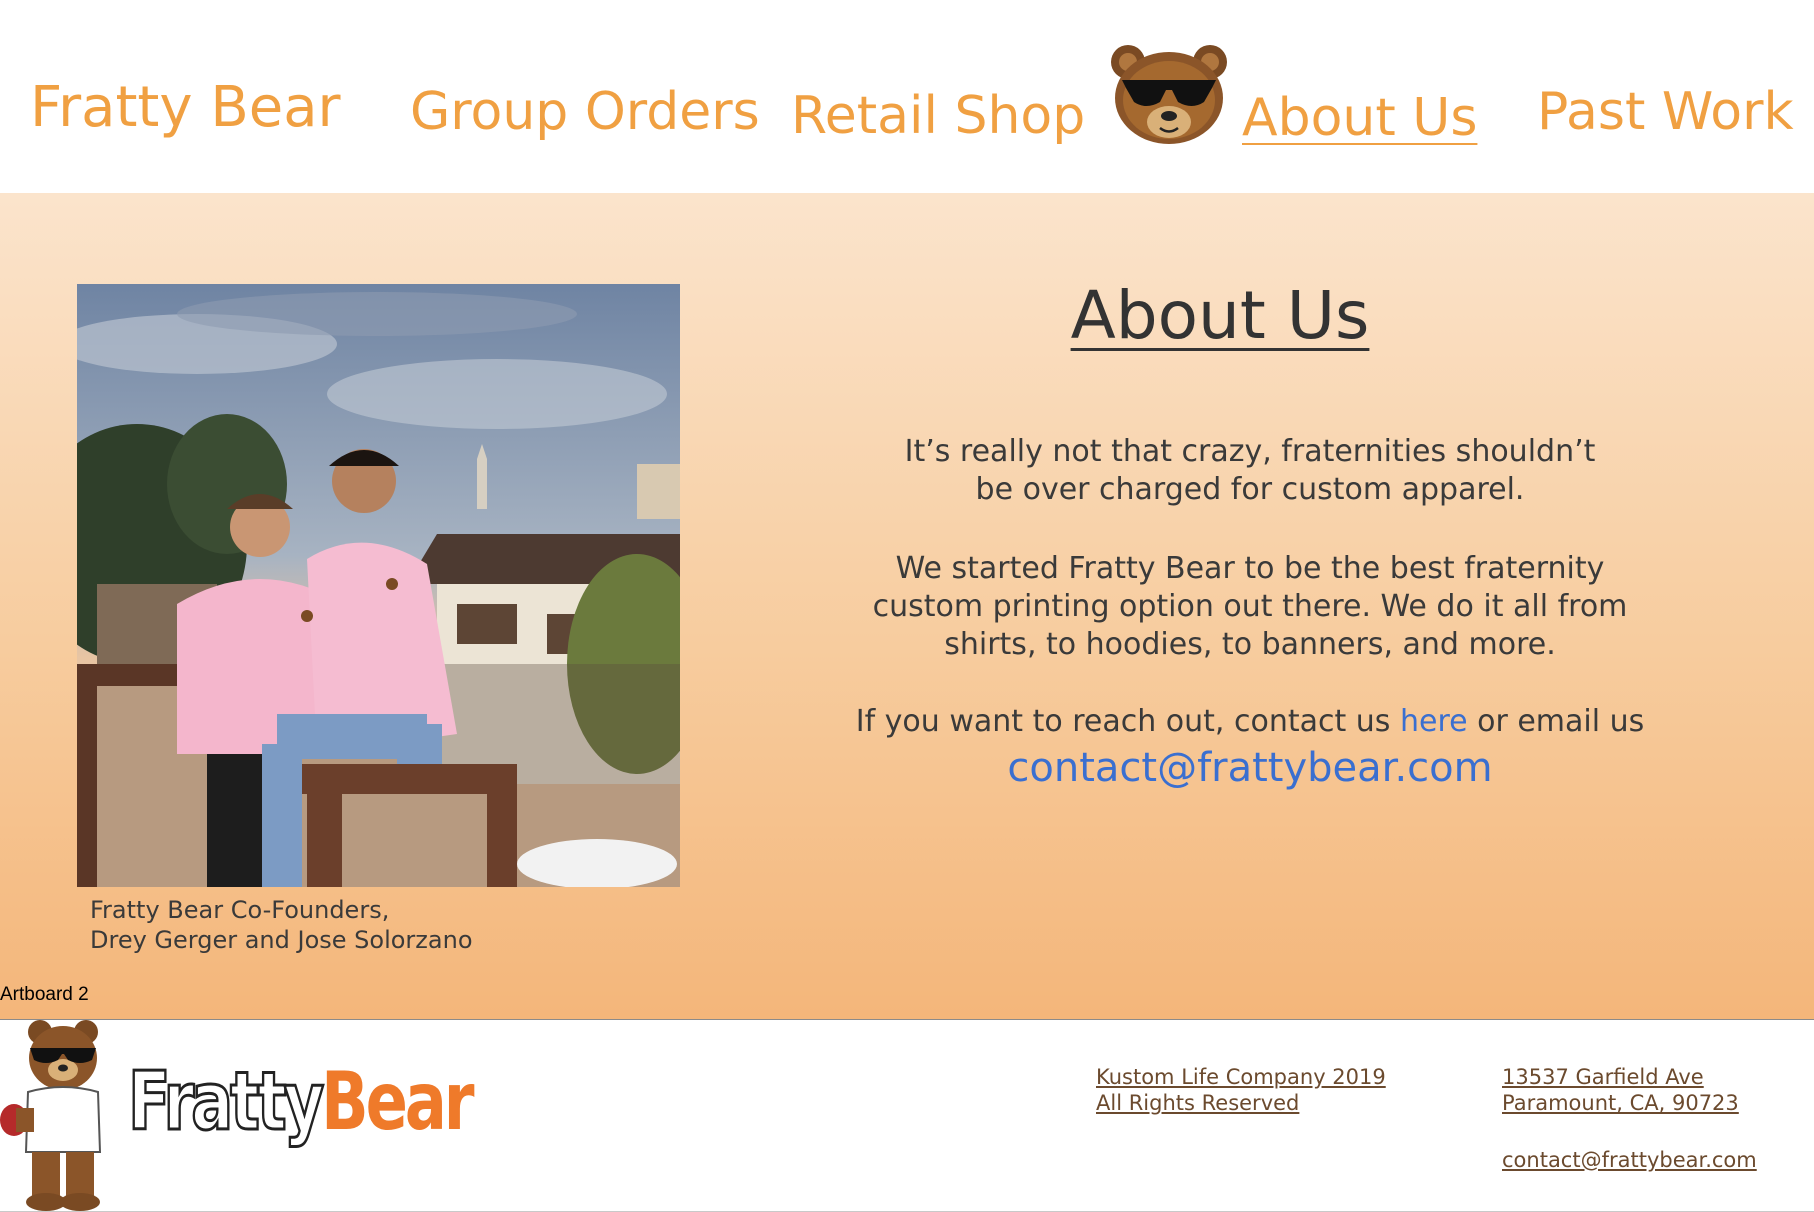 The image size is (1814, 1212). Describe the element at coordinates (1197, 1103) in the screenshot. I see `footer-copyright-line2: All Rights Reserved` at that location.